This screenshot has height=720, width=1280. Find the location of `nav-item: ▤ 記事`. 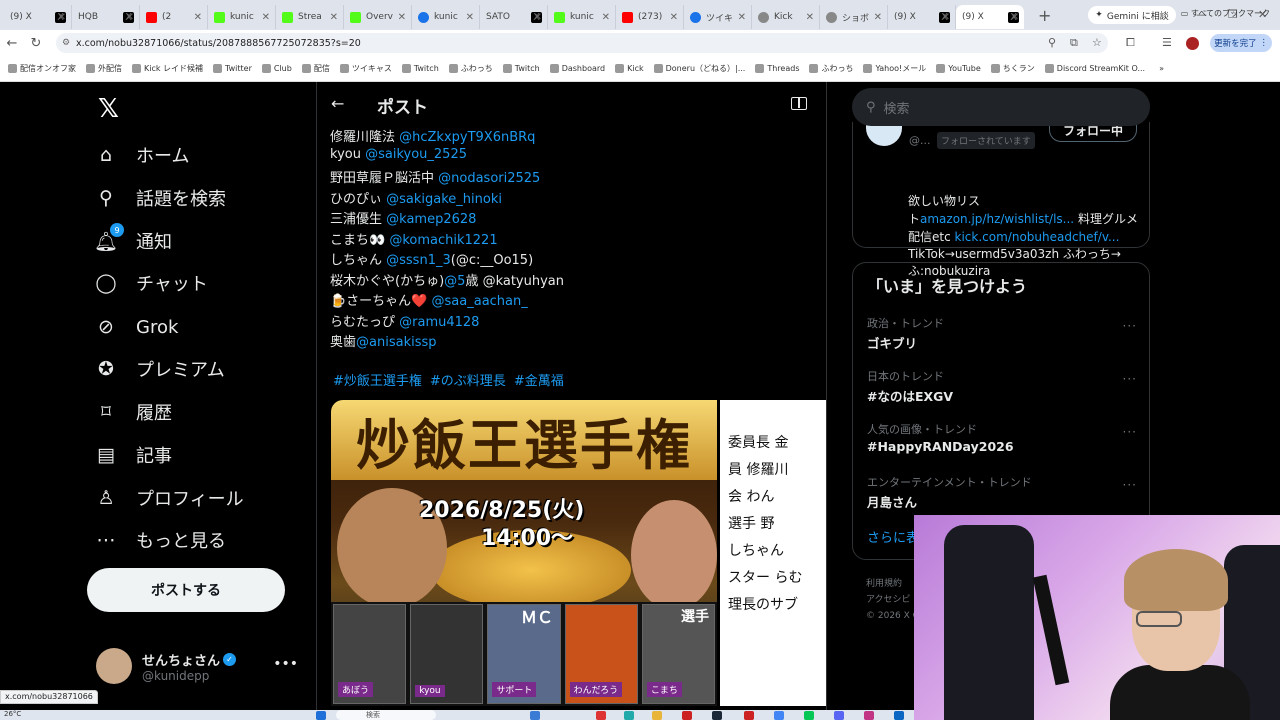

nav-item: ▤ 記事 is located at coordinates (133, 455).